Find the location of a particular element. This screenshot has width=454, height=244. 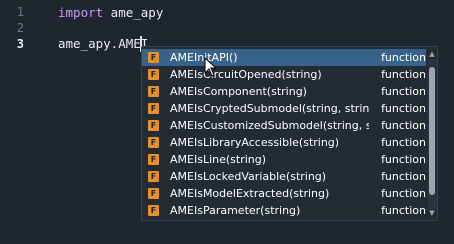

scroll-up-arrow-icon: ▲ is located at coordinates (432, 54).